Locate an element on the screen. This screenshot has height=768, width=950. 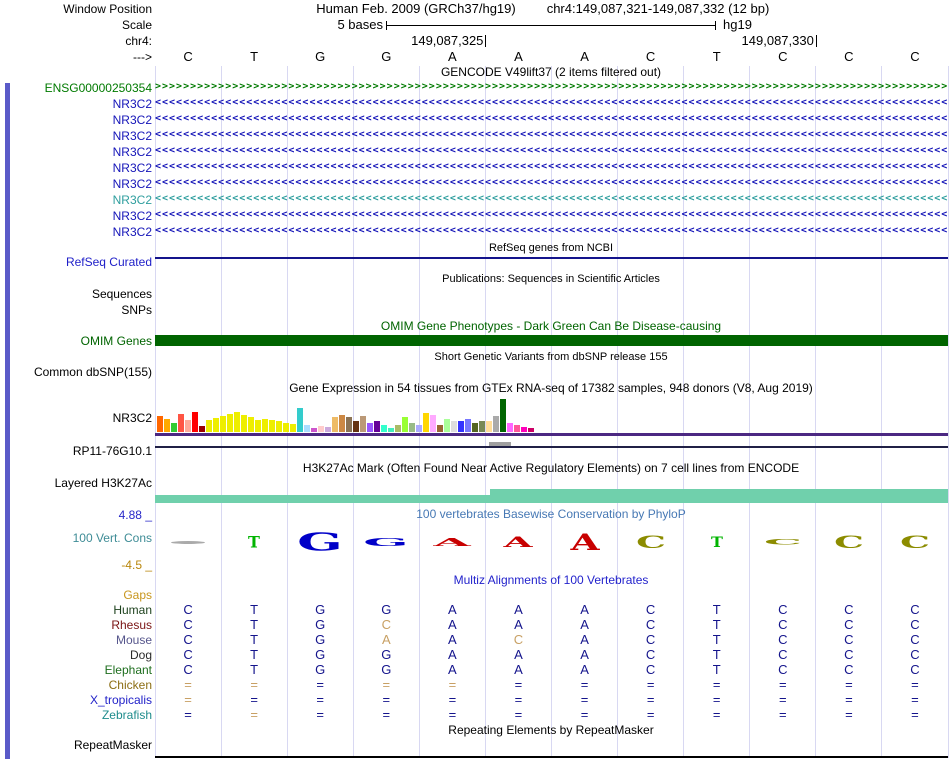
refseq-curated-label: RefSeq Curated is located at coordinates (76, 262).